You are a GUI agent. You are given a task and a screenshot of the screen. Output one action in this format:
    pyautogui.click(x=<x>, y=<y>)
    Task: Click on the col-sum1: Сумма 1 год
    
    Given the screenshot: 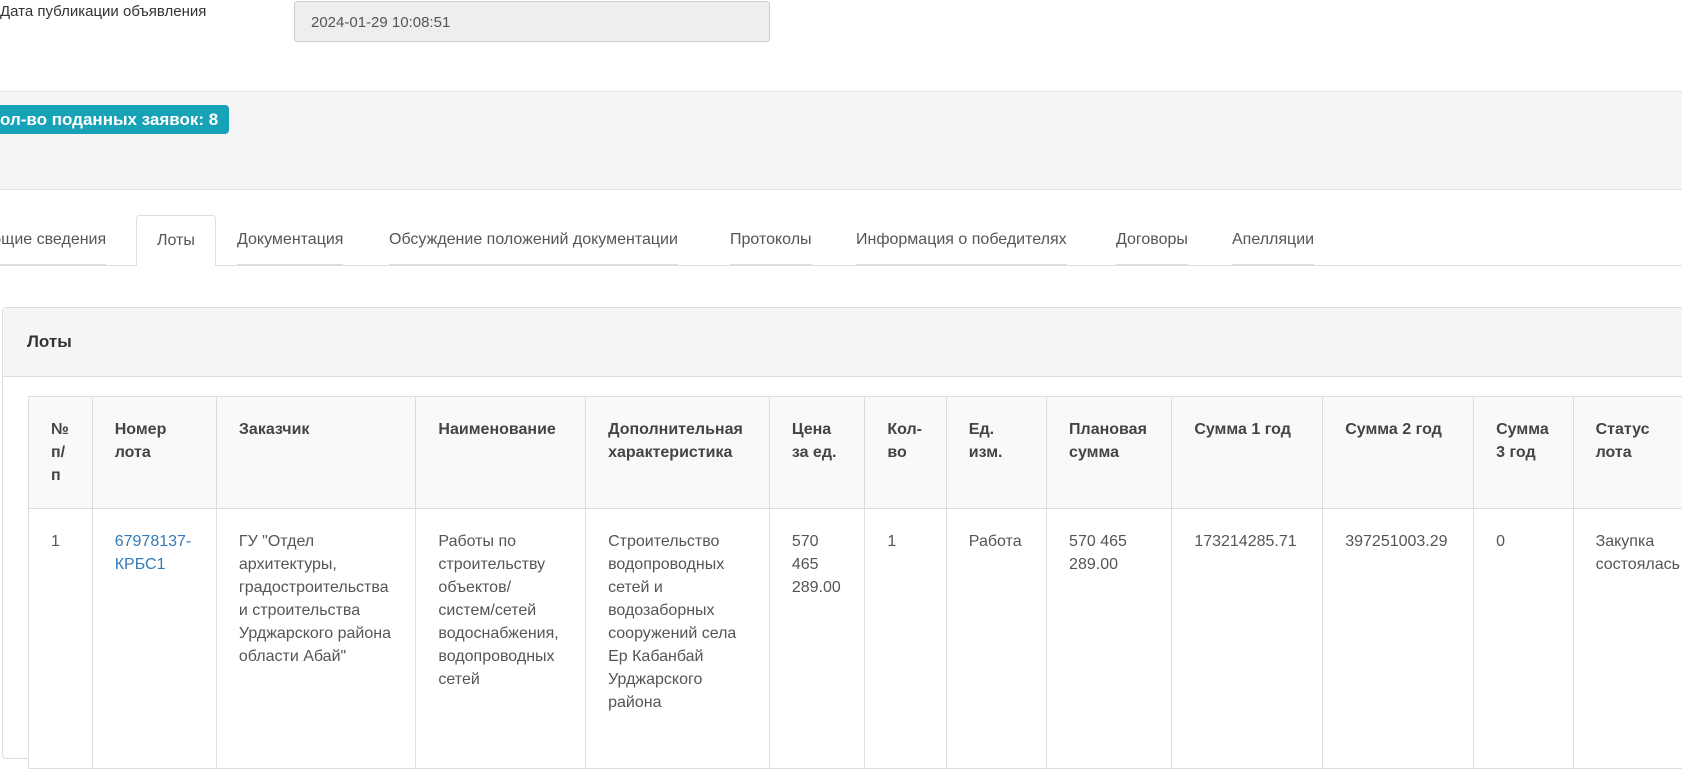 What is the action you would take?
    pyautogui.click(x=1247, y=453)
    